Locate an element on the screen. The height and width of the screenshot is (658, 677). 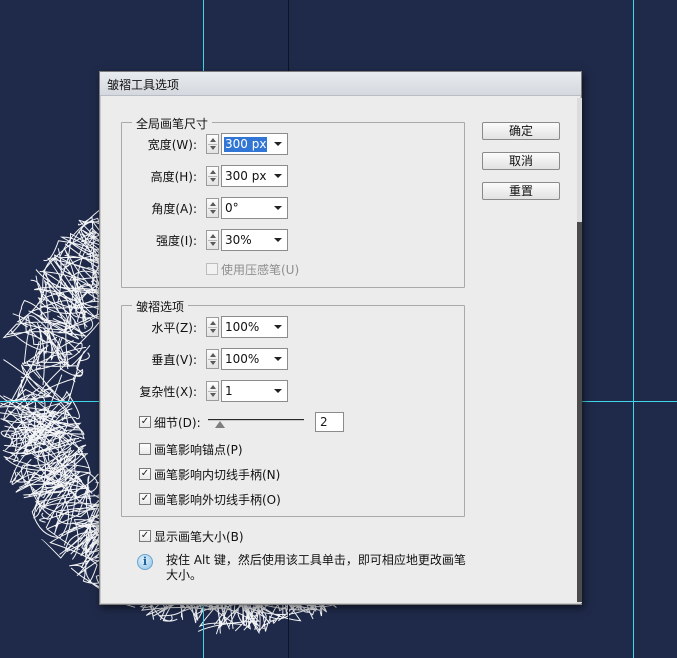
complexity-label: 复杂性(X): is located at coordinates (168, 392).